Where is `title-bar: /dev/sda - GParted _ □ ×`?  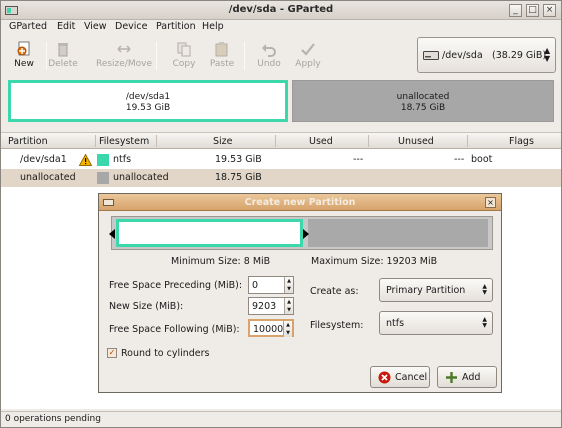 title-bar: /dev/sda - GParted _ □ × is located at coordinates (281, 10).